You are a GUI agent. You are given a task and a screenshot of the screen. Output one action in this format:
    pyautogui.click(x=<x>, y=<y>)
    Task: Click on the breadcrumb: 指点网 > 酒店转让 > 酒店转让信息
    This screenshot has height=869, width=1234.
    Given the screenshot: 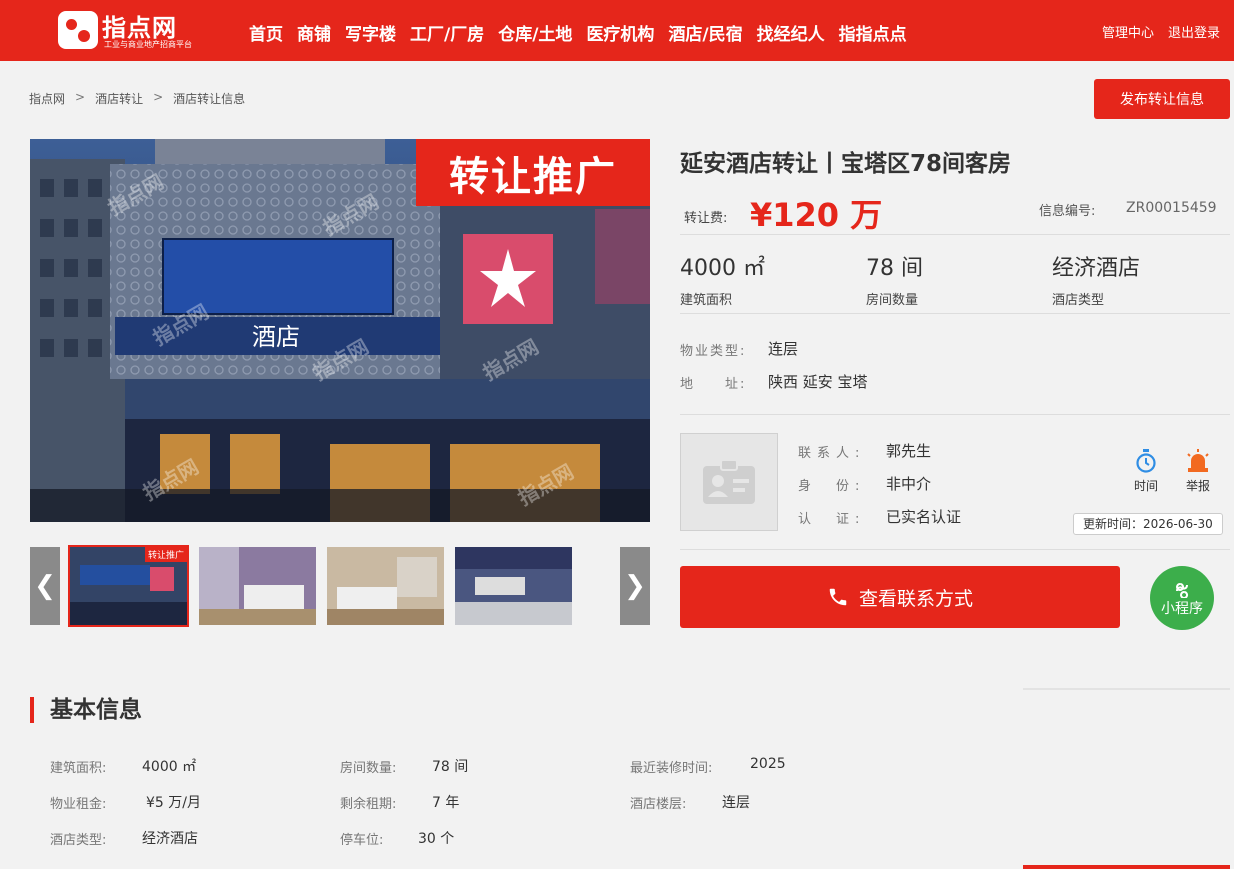 What is the action you would take?
    pyautogui.click(x=137, y=98)
    